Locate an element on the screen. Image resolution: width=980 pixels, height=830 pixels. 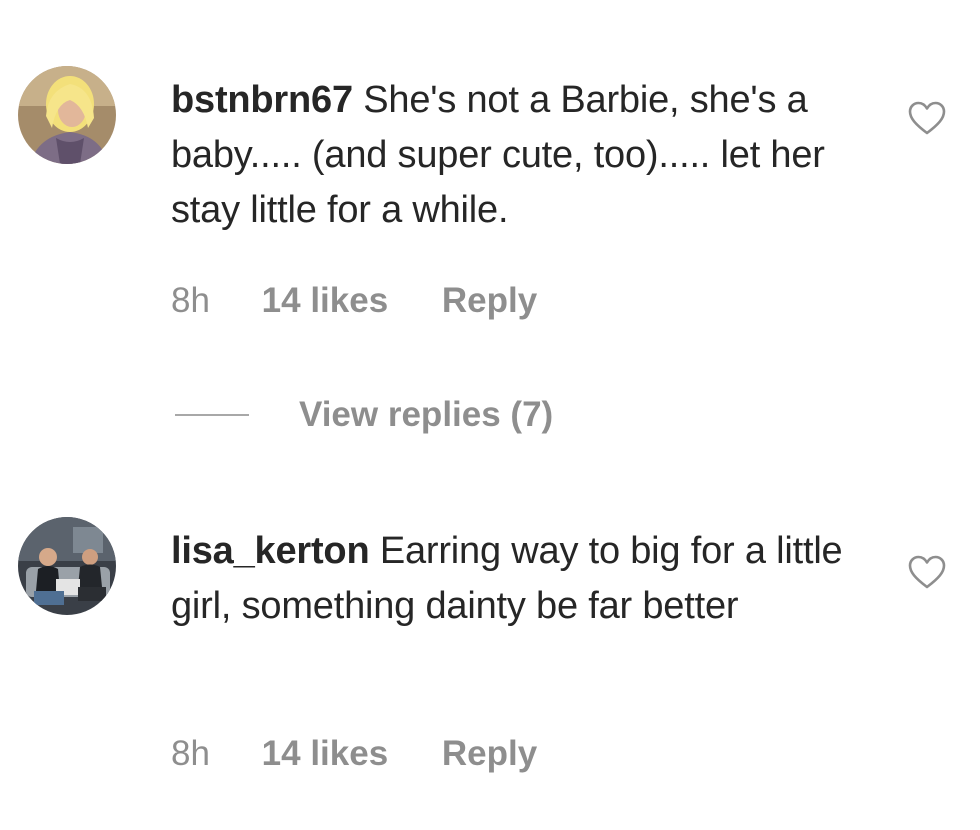
comment-username: lisa_kerton is located at coordinates (270, 551).